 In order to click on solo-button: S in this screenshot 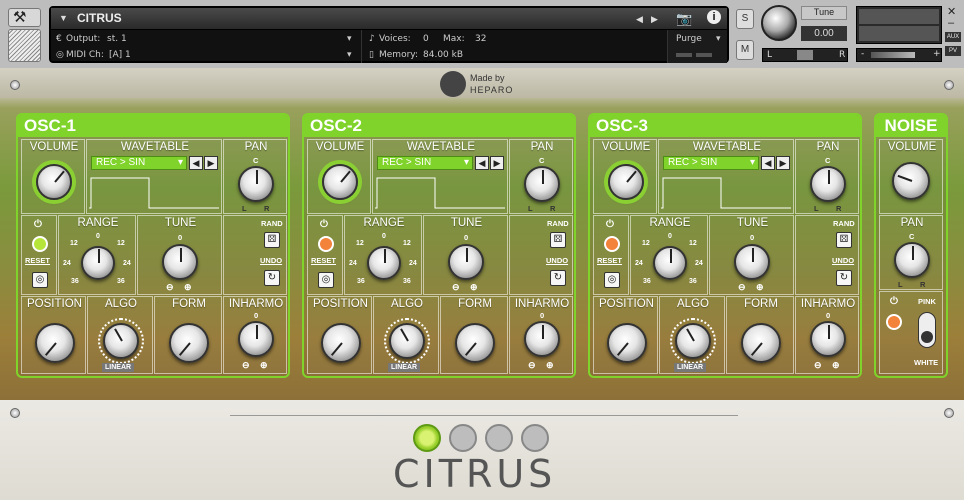, I will do `click(745, 19)`.